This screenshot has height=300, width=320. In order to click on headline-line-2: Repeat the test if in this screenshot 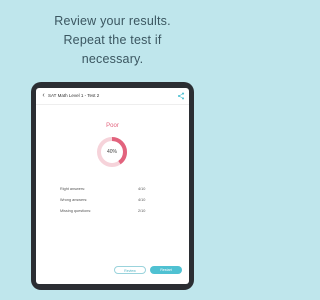, I will do `click(112, 40)`.